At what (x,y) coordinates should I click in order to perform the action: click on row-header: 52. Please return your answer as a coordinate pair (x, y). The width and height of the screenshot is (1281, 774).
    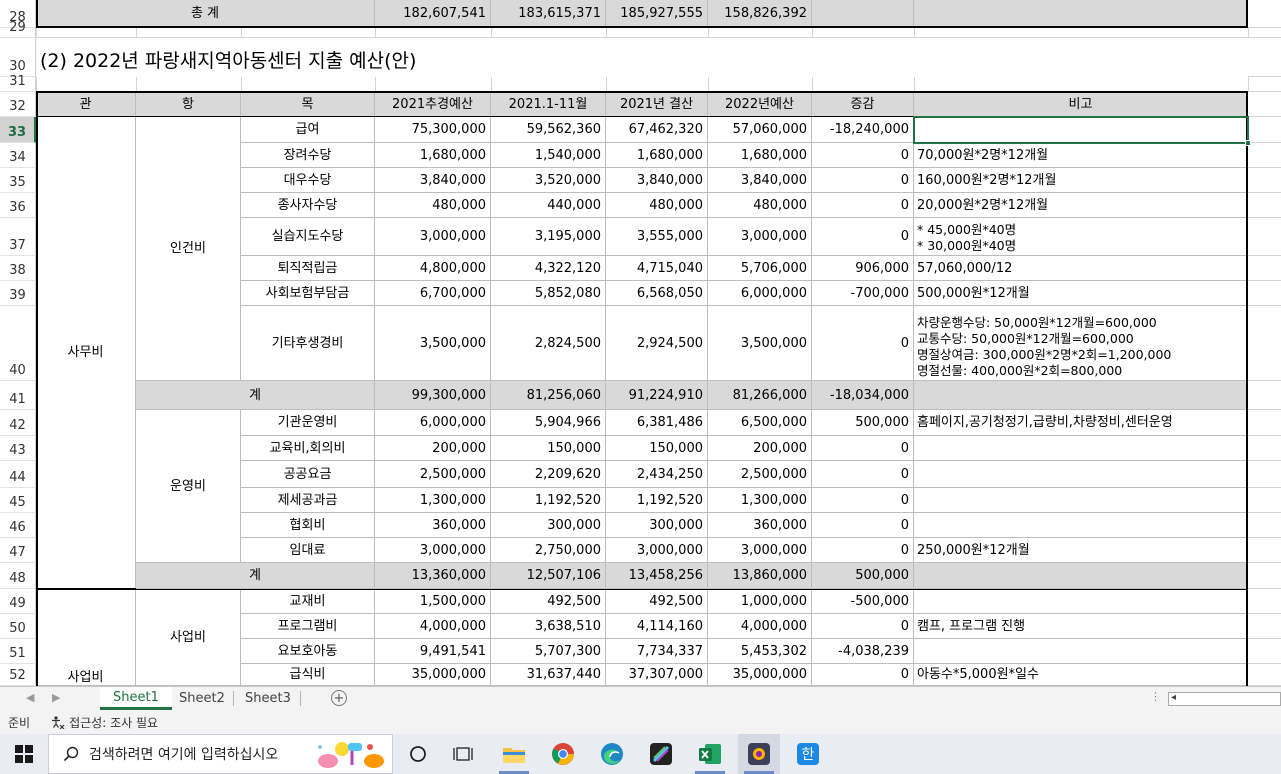
    Looking at the image, I should click on (18, 675).